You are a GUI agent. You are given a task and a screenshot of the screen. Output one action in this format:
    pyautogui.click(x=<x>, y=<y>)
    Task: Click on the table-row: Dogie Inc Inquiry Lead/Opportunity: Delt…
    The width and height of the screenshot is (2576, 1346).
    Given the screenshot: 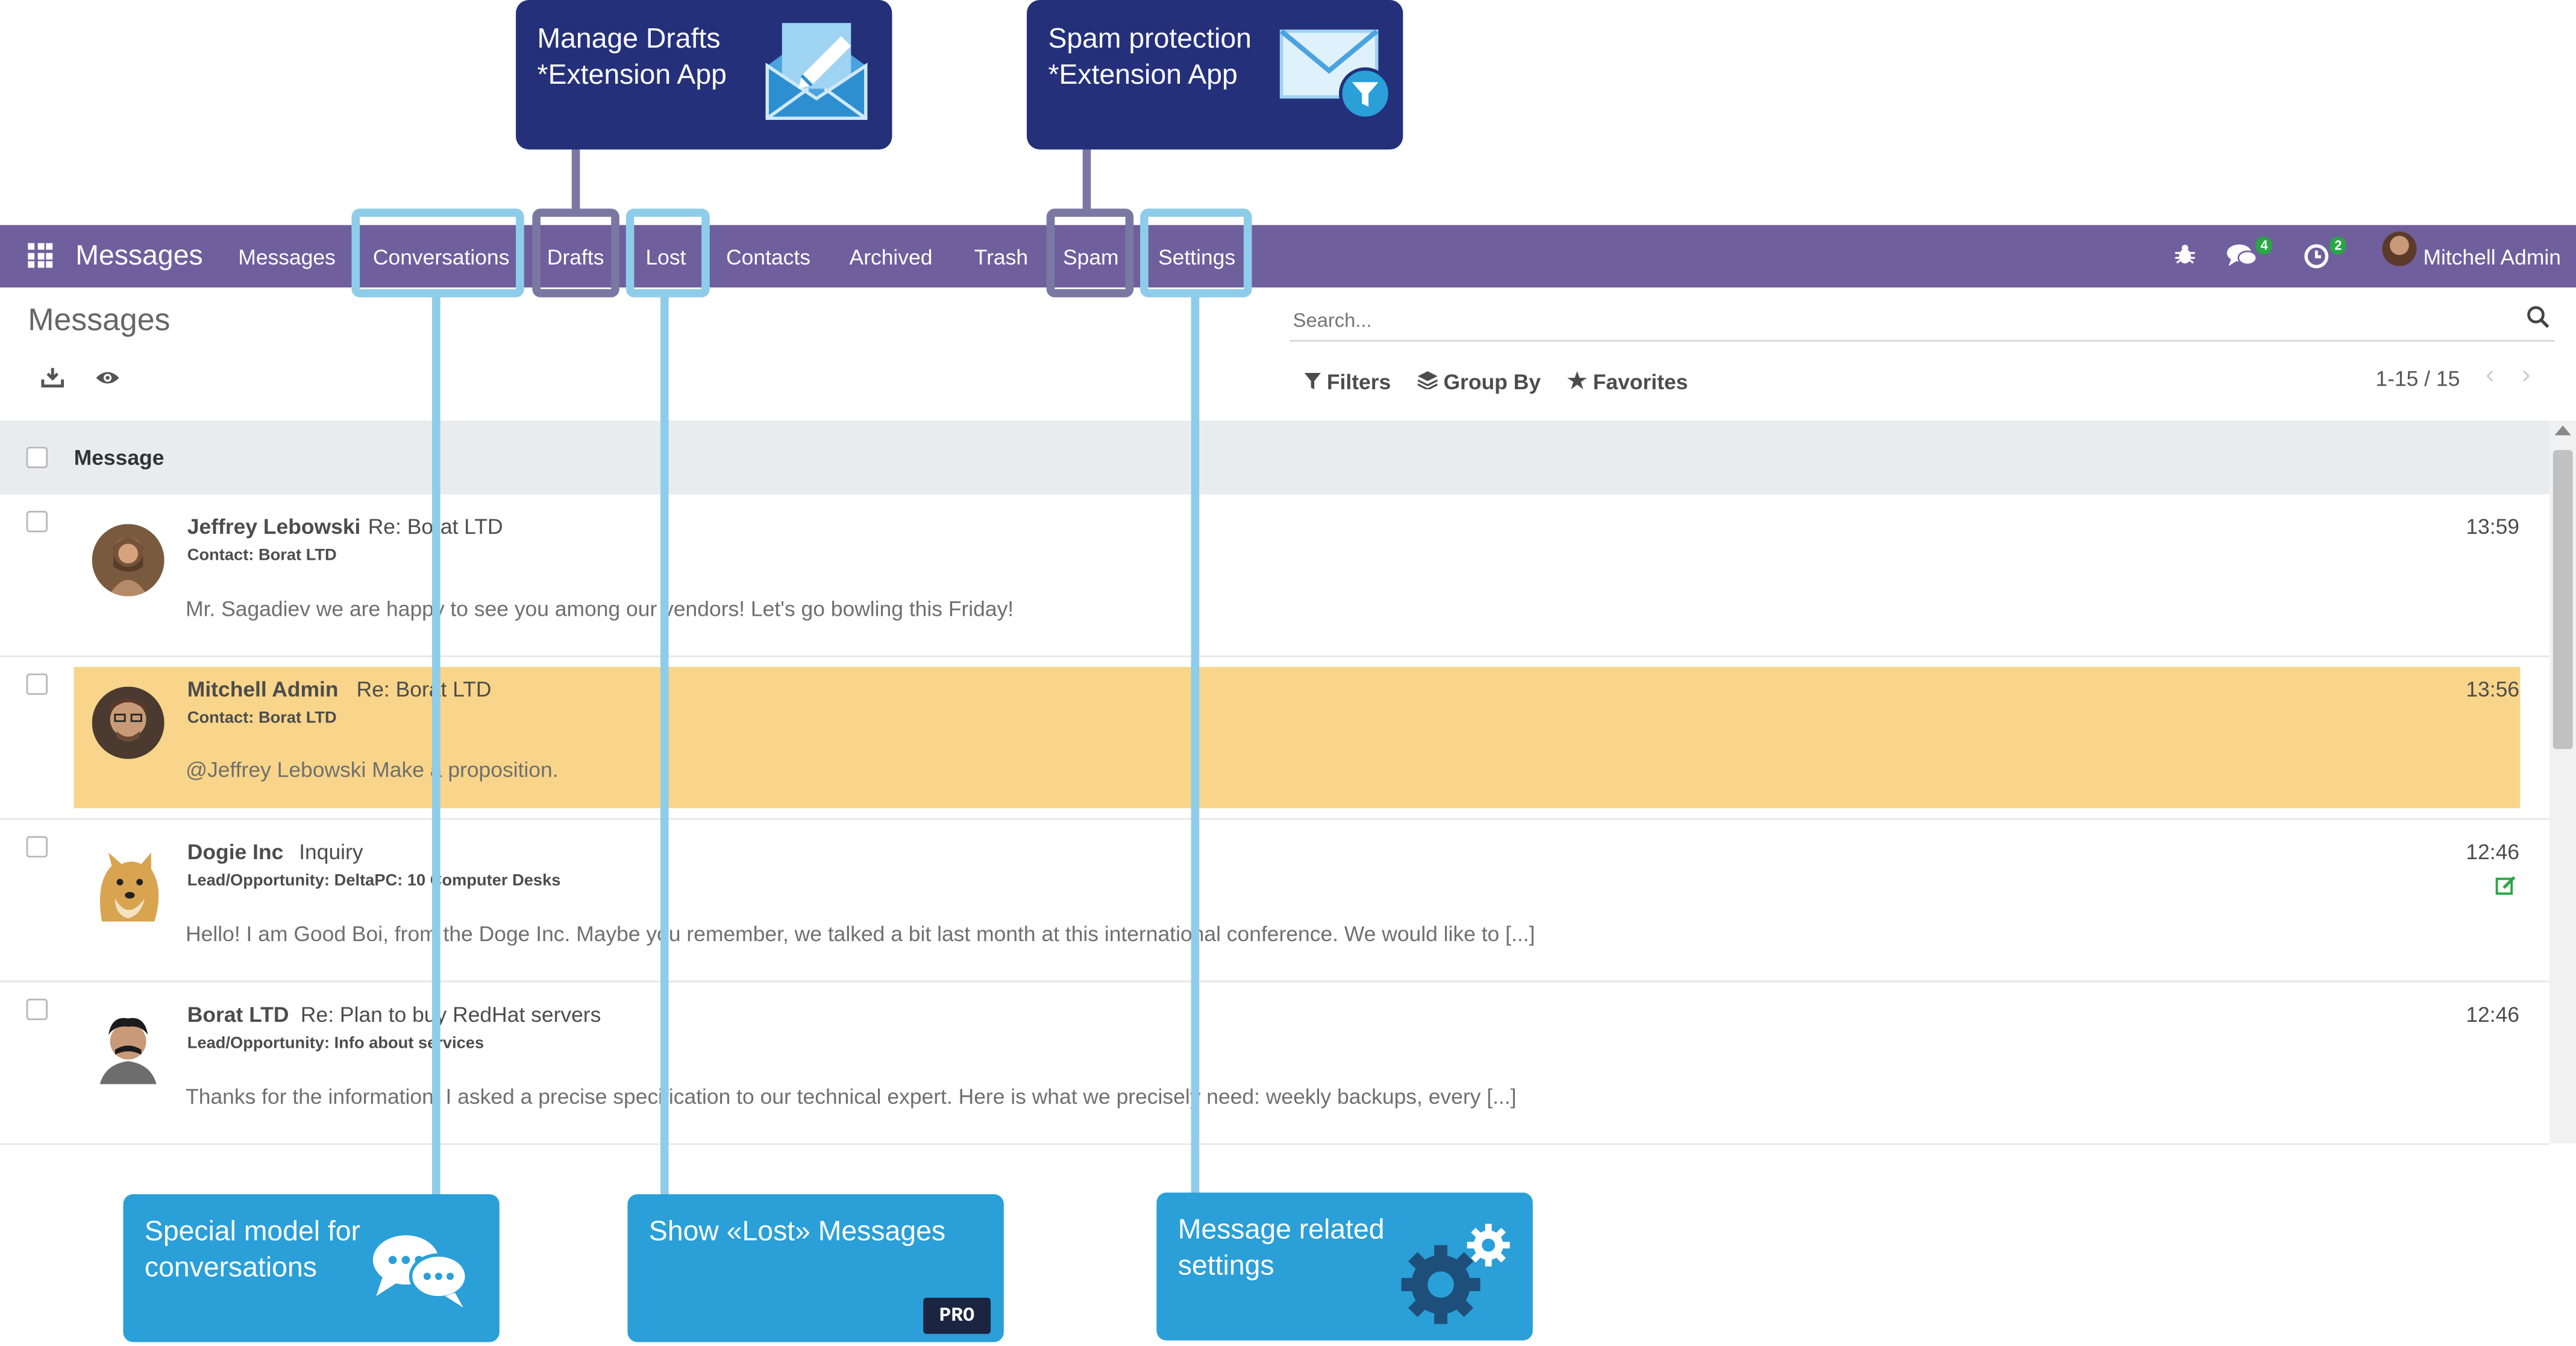 What is the action you would take?
    pyautogui.click(x=1275, y=901)
    